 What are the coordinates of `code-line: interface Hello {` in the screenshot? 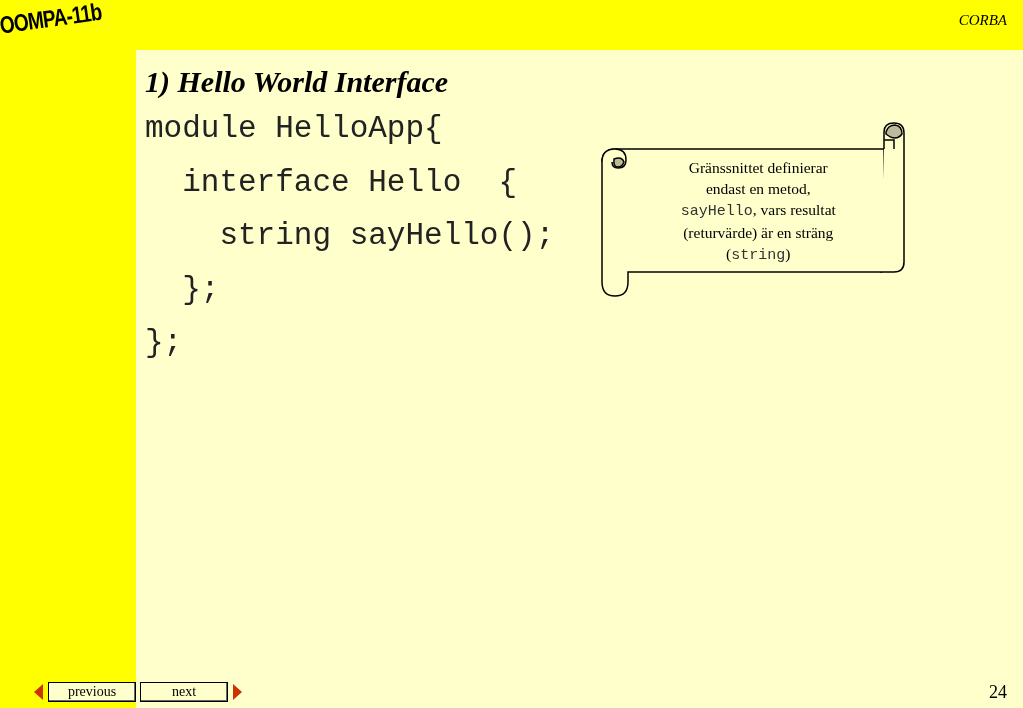 It's located at (350, 182).